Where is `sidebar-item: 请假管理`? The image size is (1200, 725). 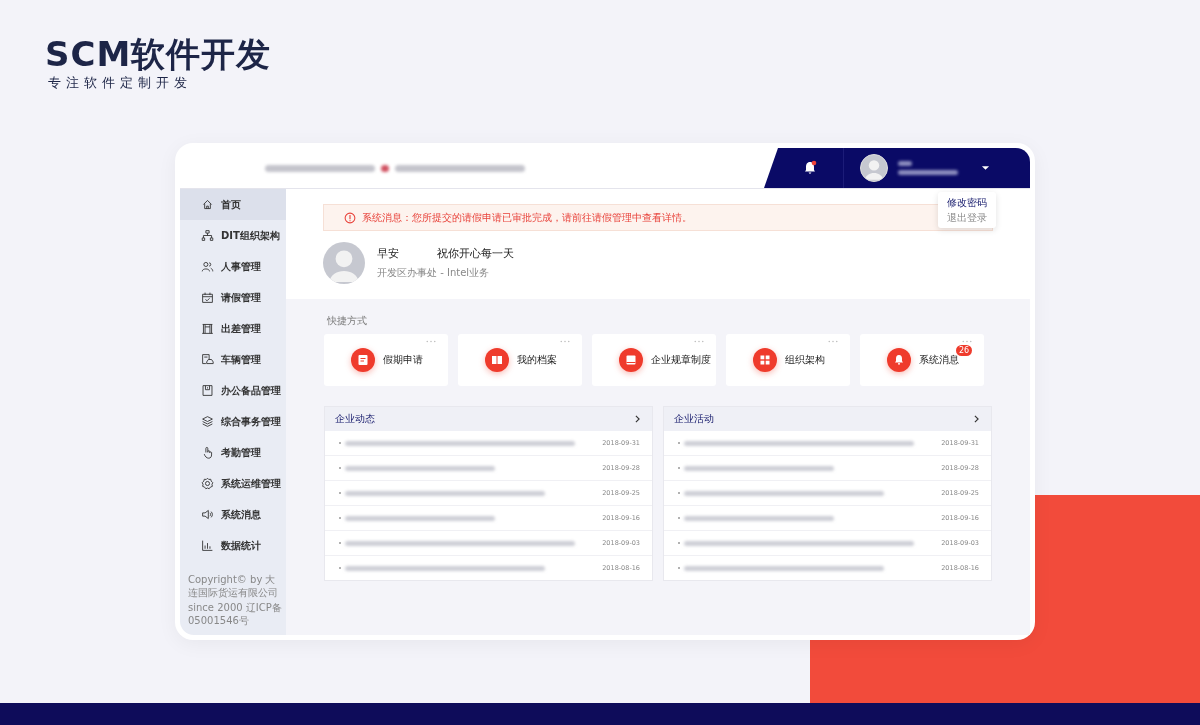 sidebar-item: 请假管理 is located at coordinates (233, 297).